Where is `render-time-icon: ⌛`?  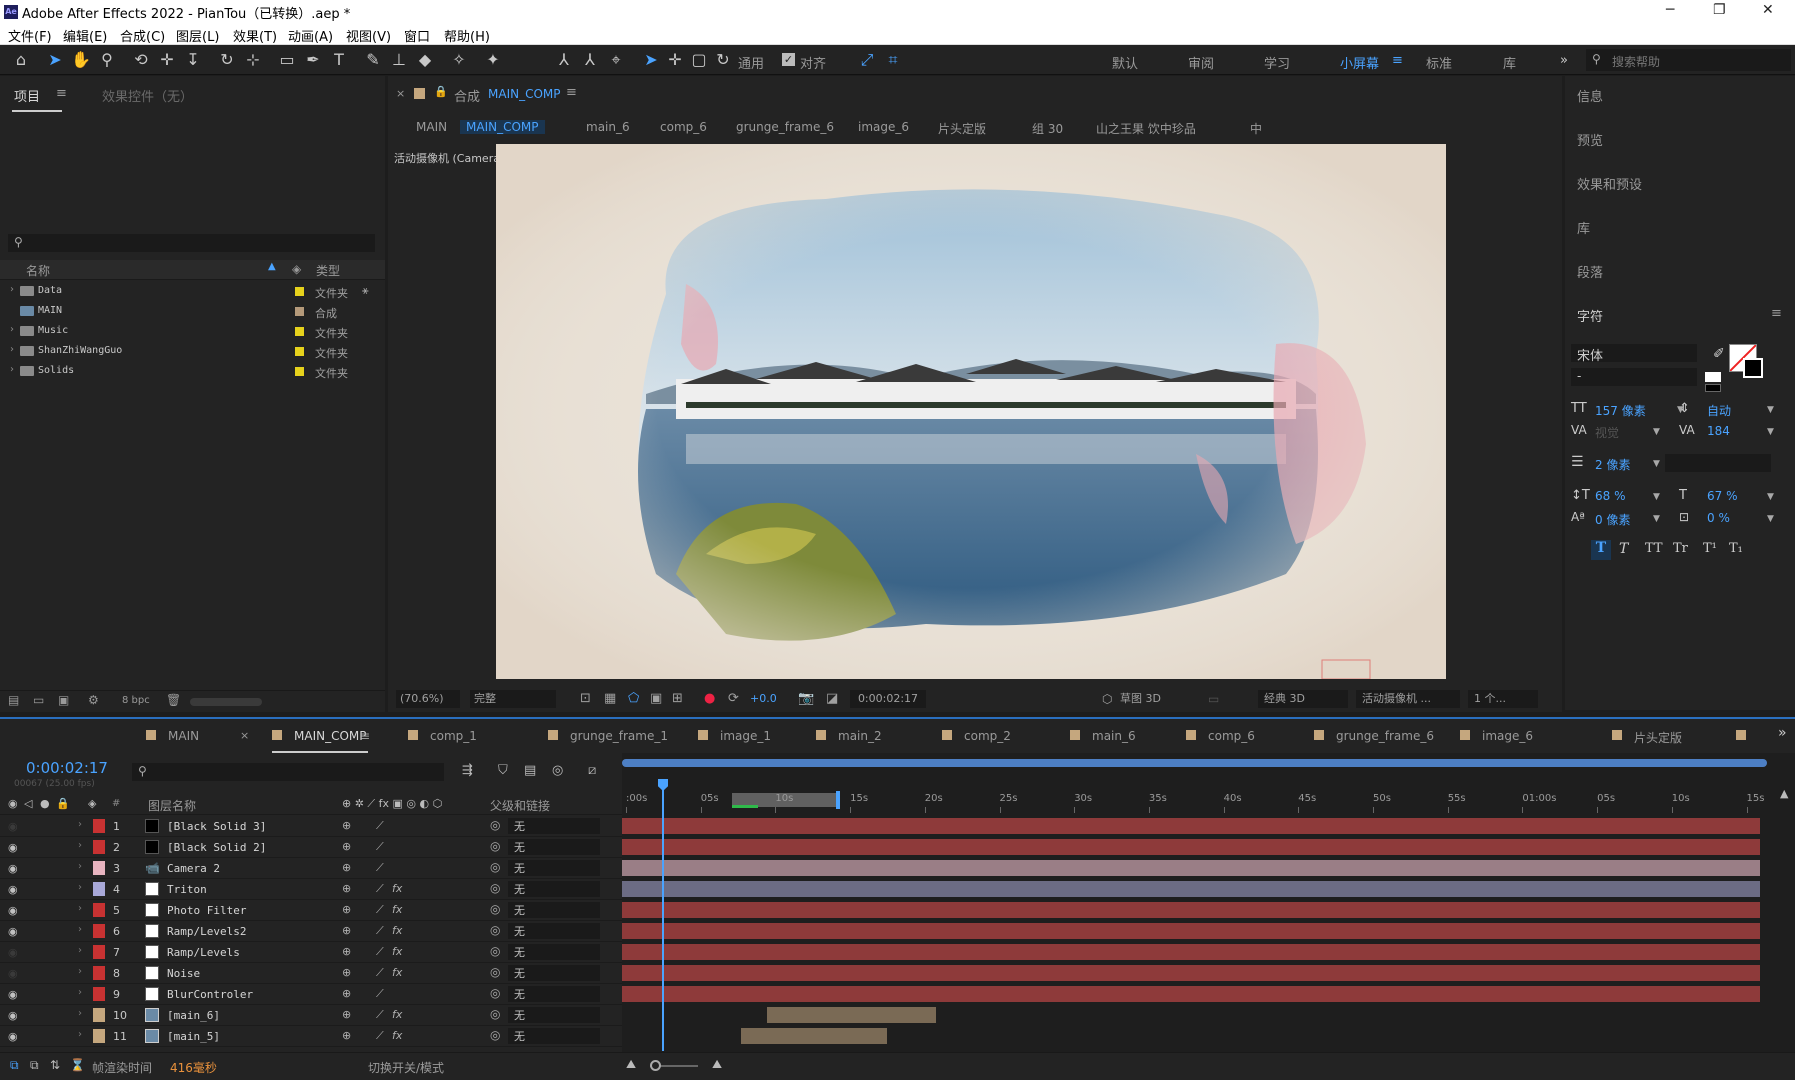
render-time-icon: ⌛ is located at coordinates (77, 1065).